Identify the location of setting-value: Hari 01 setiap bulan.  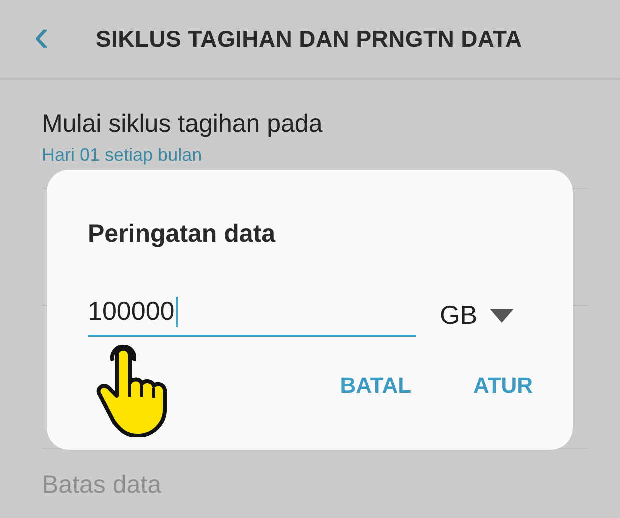
(123, 155).